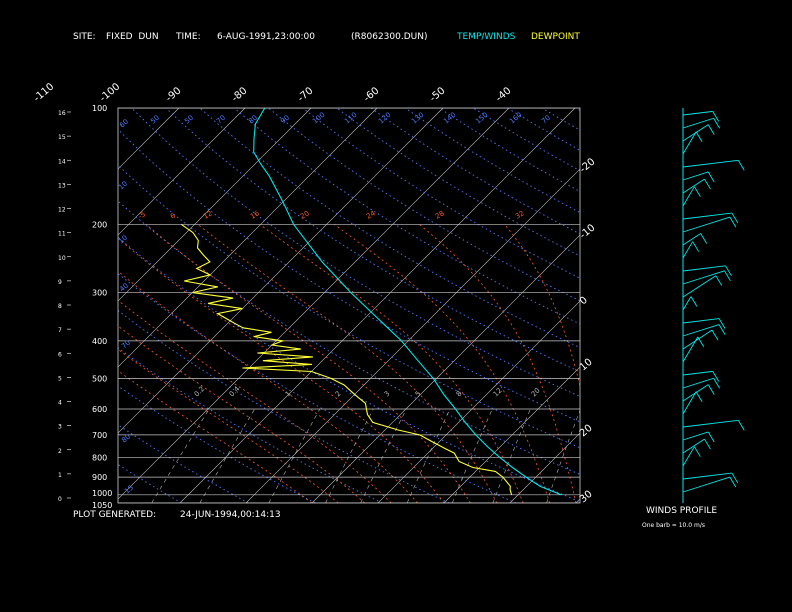  Describe the element at coordinates (440, 214) in the screenshot. I see `moist-adiabat-label: 28` at that location.